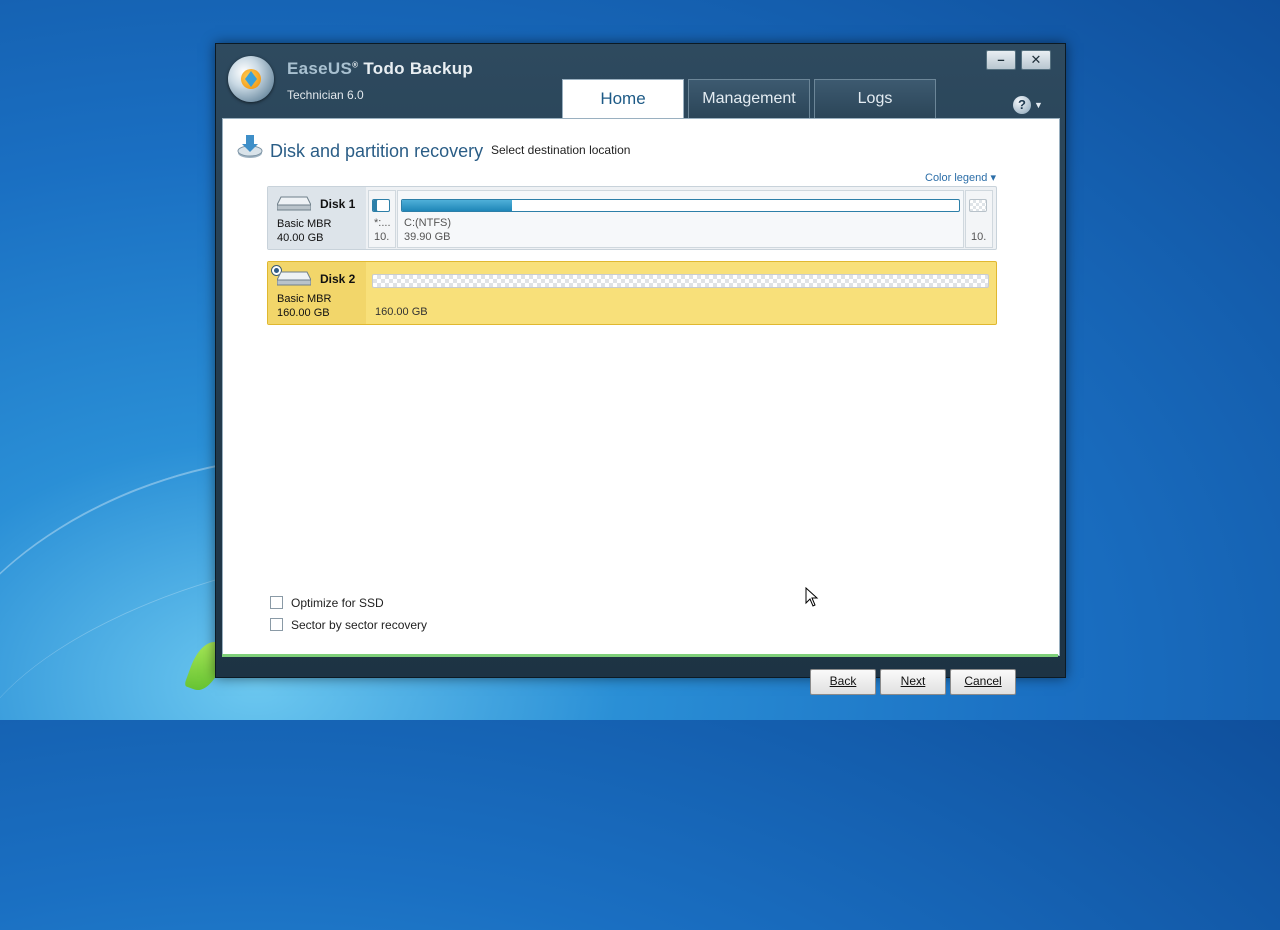  I want to click on app-product: Todo Backup, so click(418, 68).